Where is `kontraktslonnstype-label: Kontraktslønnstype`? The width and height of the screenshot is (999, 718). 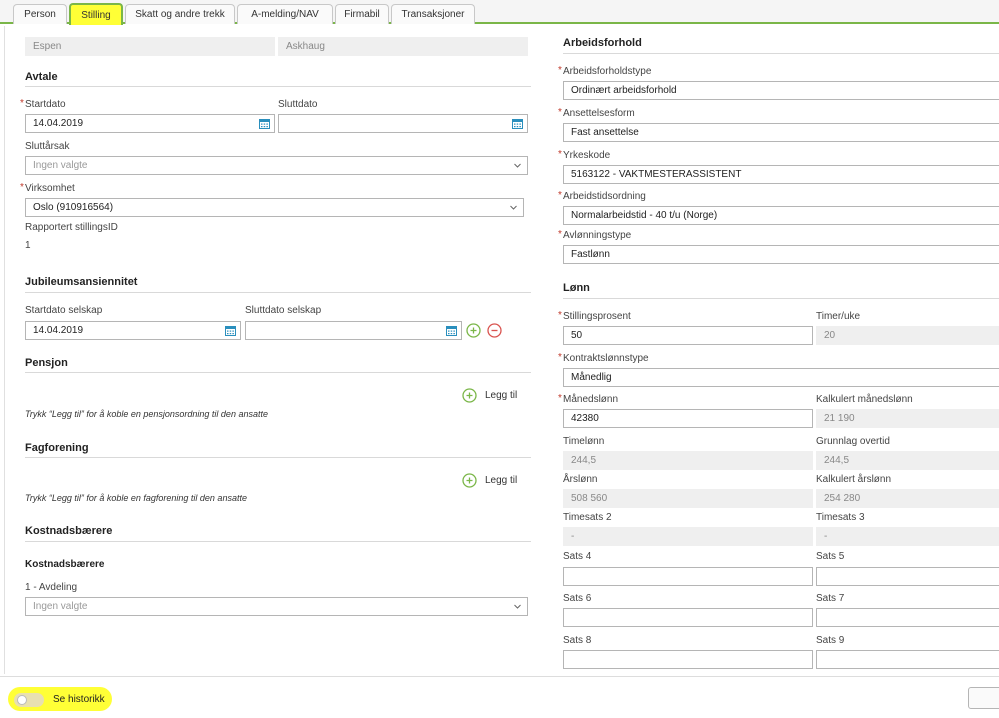
kontraktslonnstype-label: Kontraktslønnstype is located at coordinates (603, 358).